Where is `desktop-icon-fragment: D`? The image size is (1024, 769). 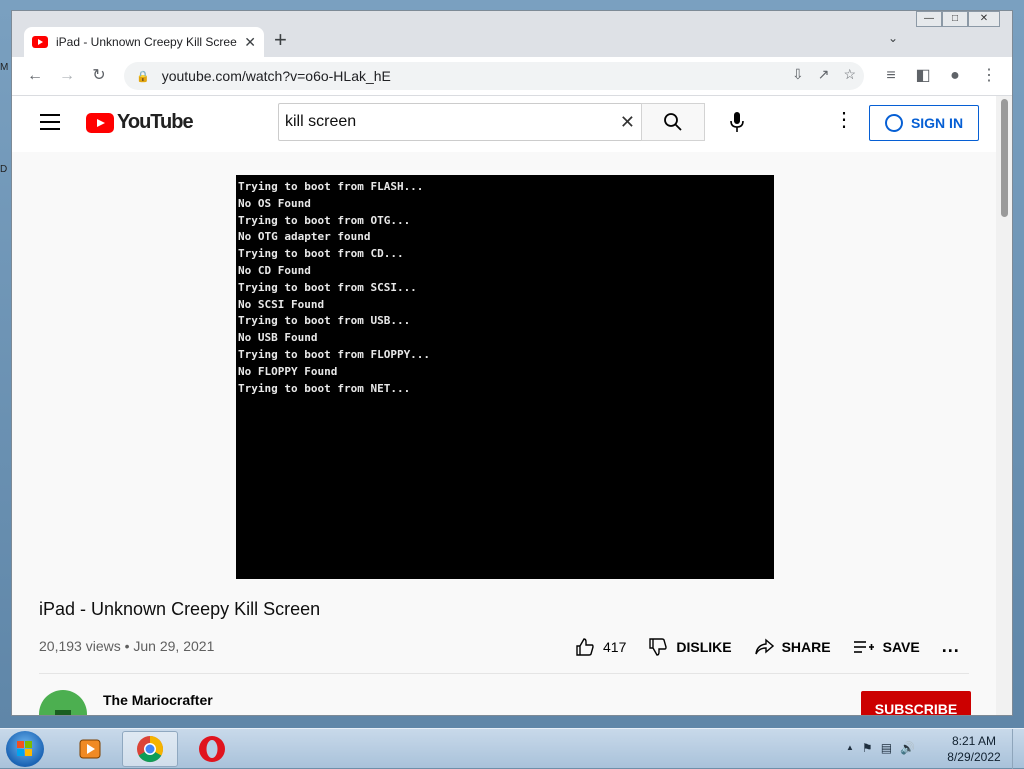
desktop-icon-fragment: D is located at coordinates (4, 169).